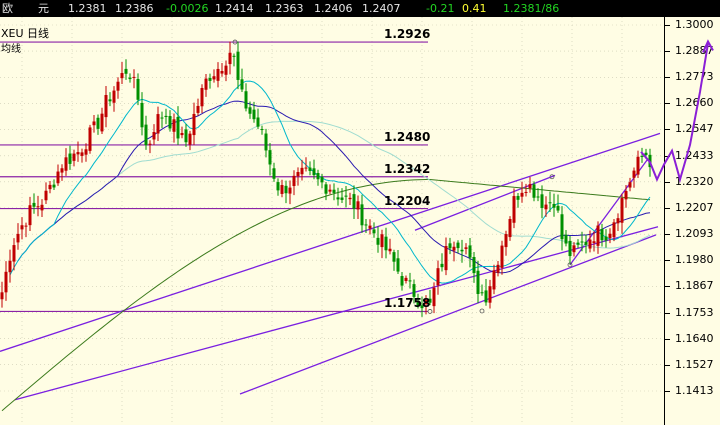 This screenshot has width=720, height=425. Describe the element at coordinates (407, 200) in the screenshot. I see `level-label: 1.2204` at that location.